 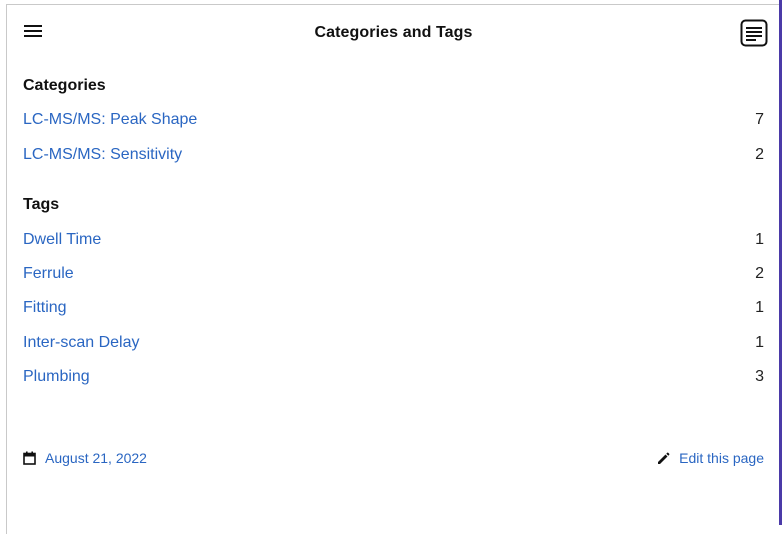 What do you see at coordinates (393, 157) in the screenshot?
I see `category-row: LC-MS/MS: Sensitivity 2` at bounding box center [393, 157].